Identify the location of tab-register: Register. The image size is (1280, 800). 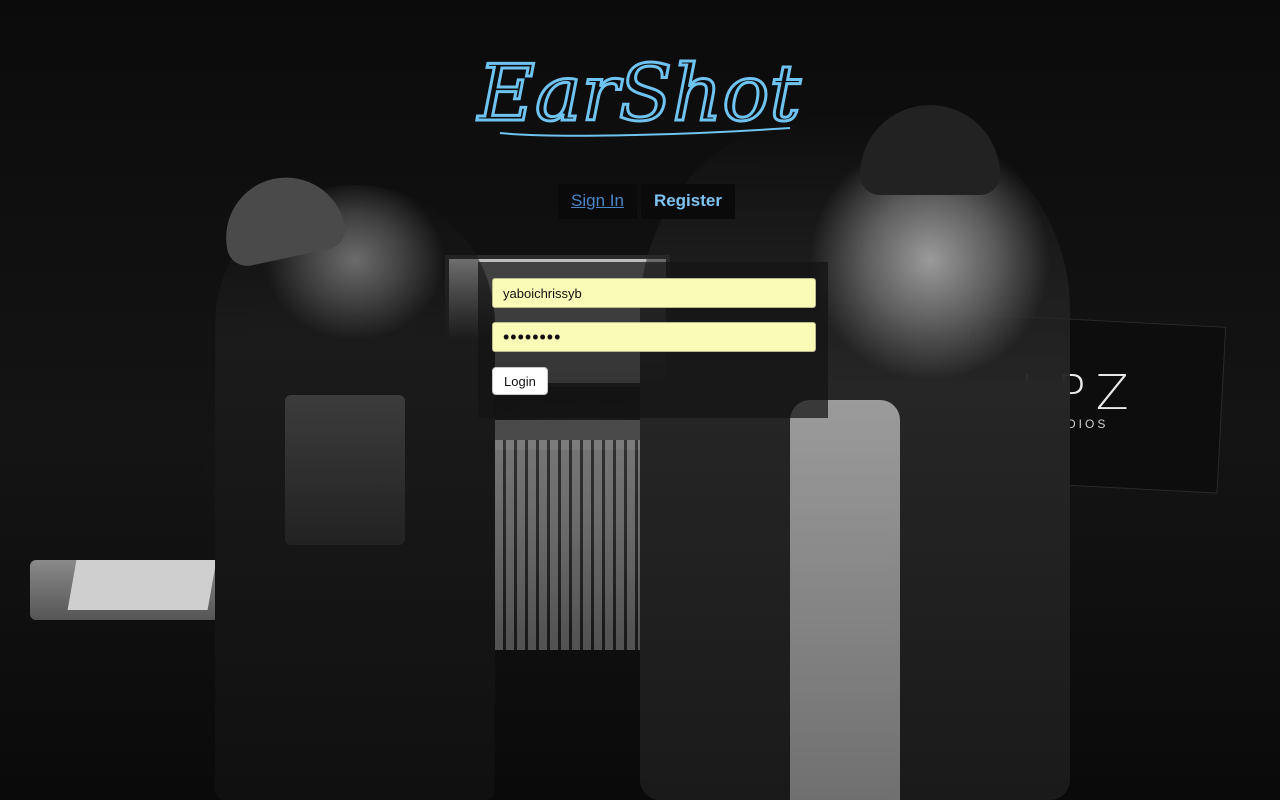
(687, 201).